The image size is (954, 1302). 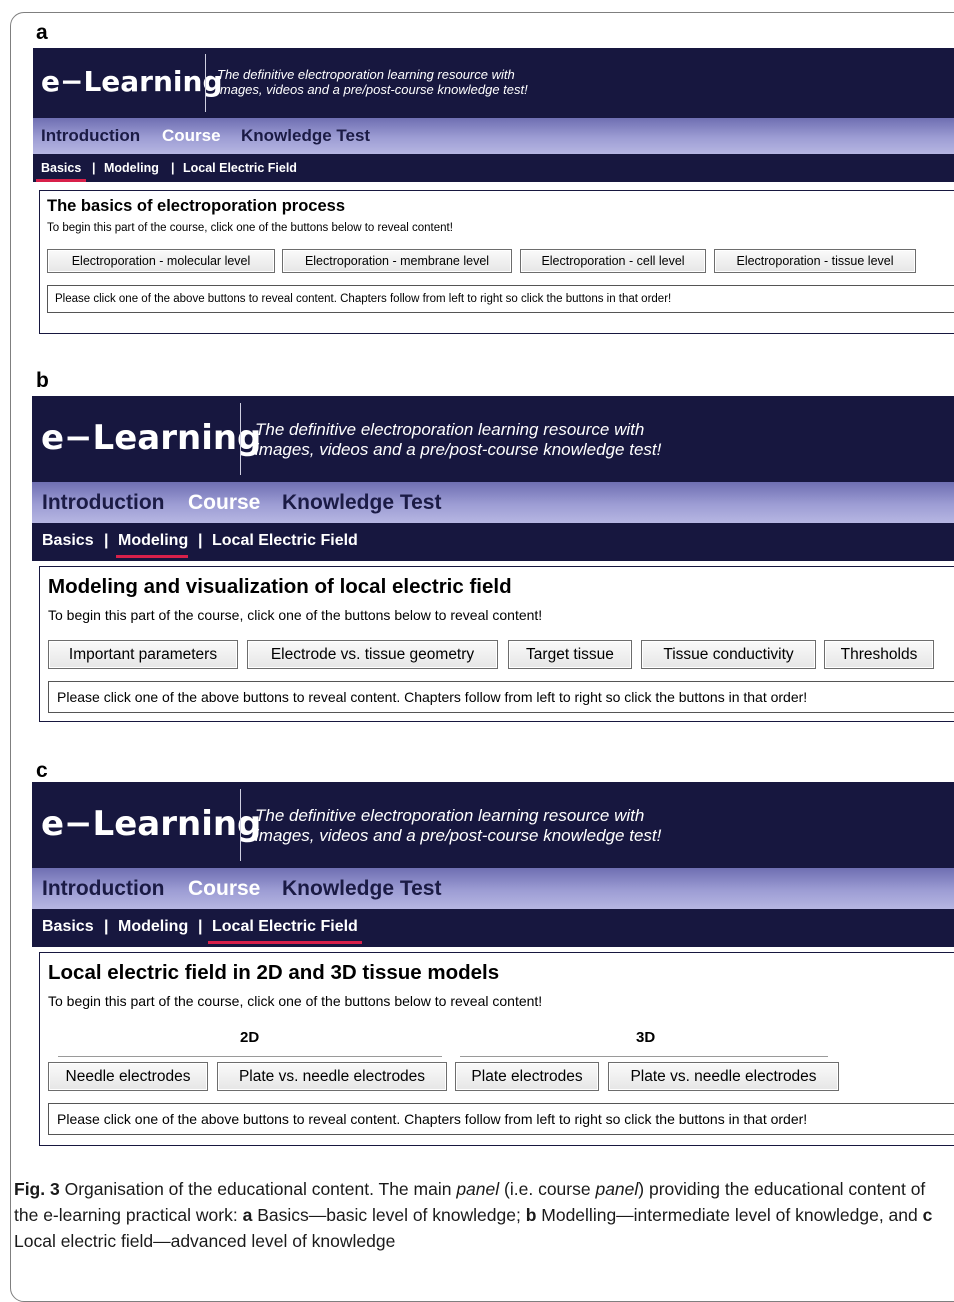 I want to click on button-needle-electrodes-2d: Needle electrodes, so click(x=128, y=1076).